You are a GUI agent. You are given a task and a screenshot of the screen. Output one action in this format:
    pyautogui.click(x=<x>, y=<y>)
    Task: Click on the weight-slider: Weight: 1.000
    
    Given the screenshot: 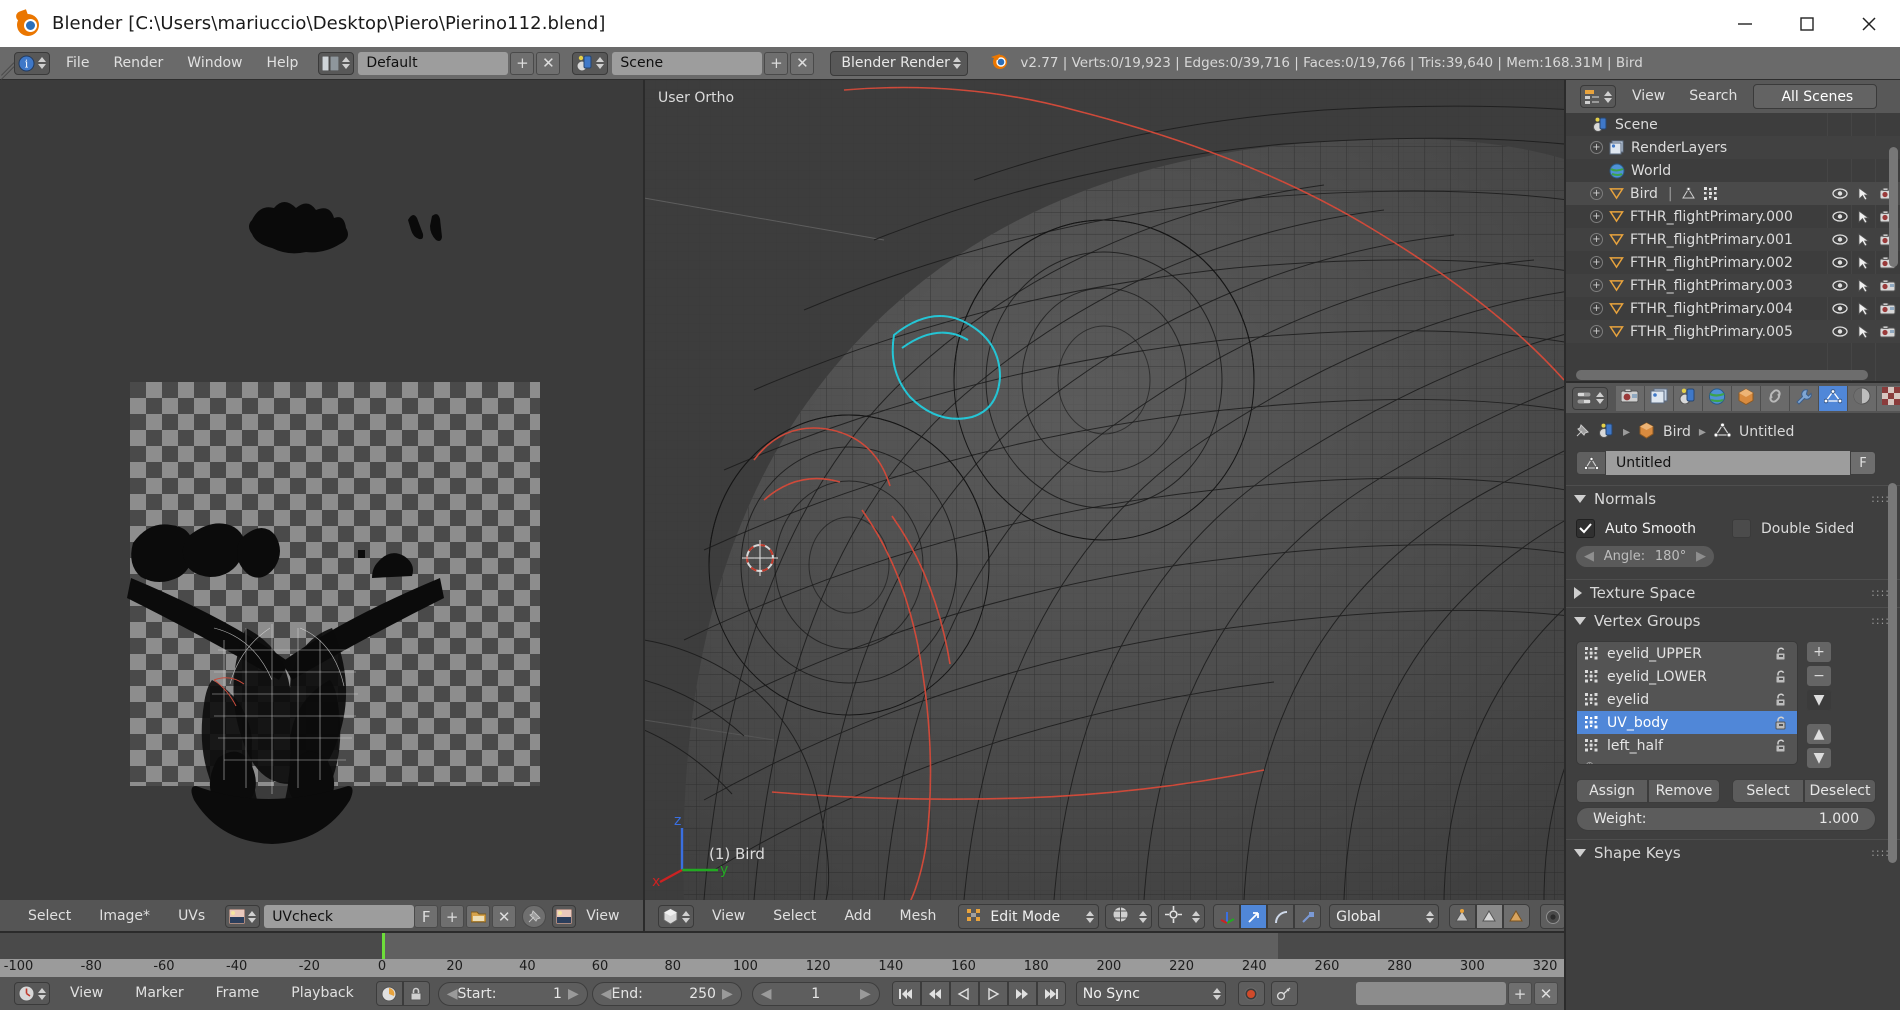 What is the action you would take?
    pyautogui.click(x=1726, y=819)
    